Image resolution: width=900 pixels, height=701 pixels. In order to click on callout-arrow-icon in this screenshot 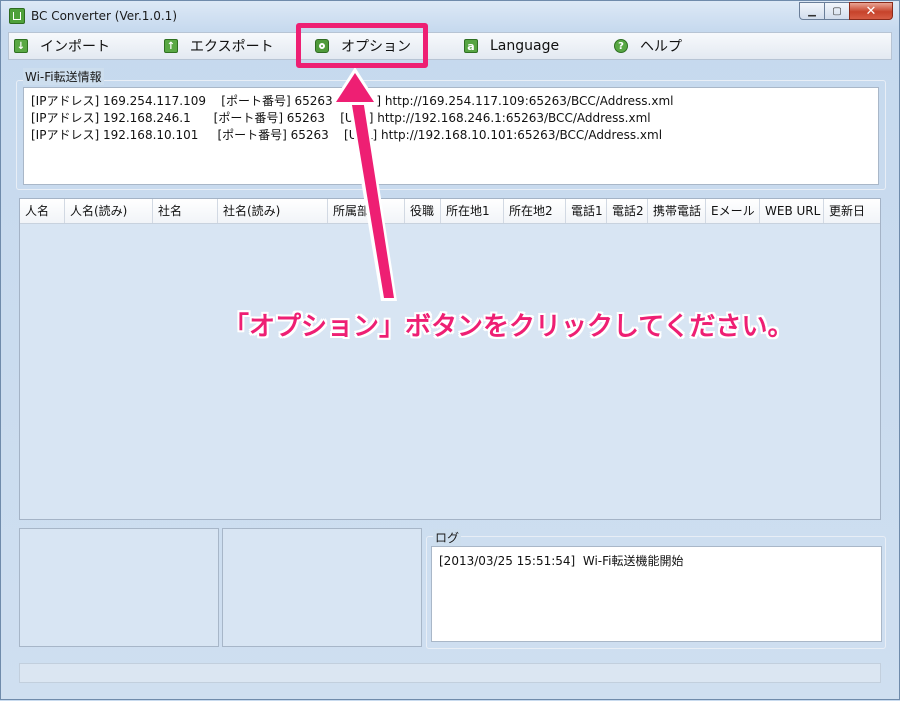, I will do `click(364, 184)`.